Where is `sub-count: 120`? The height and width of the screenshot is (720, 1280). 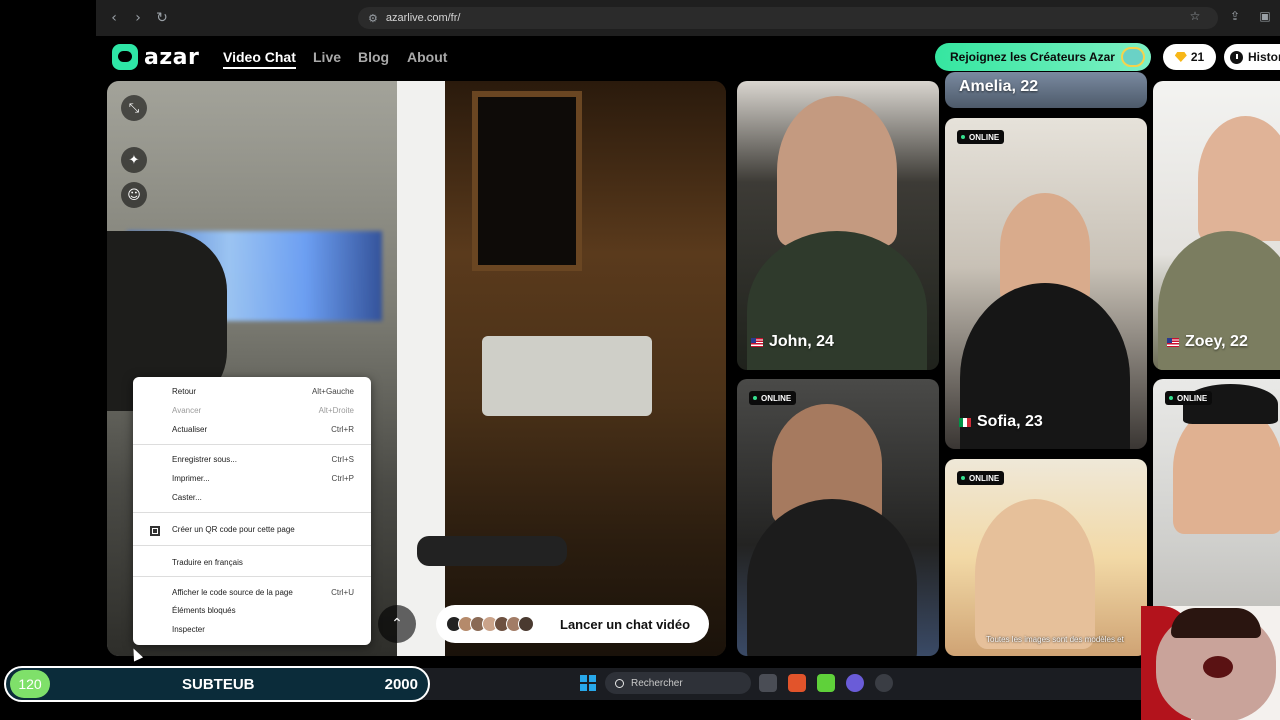
sub-count: 120 is located at coordinates (30, 684).